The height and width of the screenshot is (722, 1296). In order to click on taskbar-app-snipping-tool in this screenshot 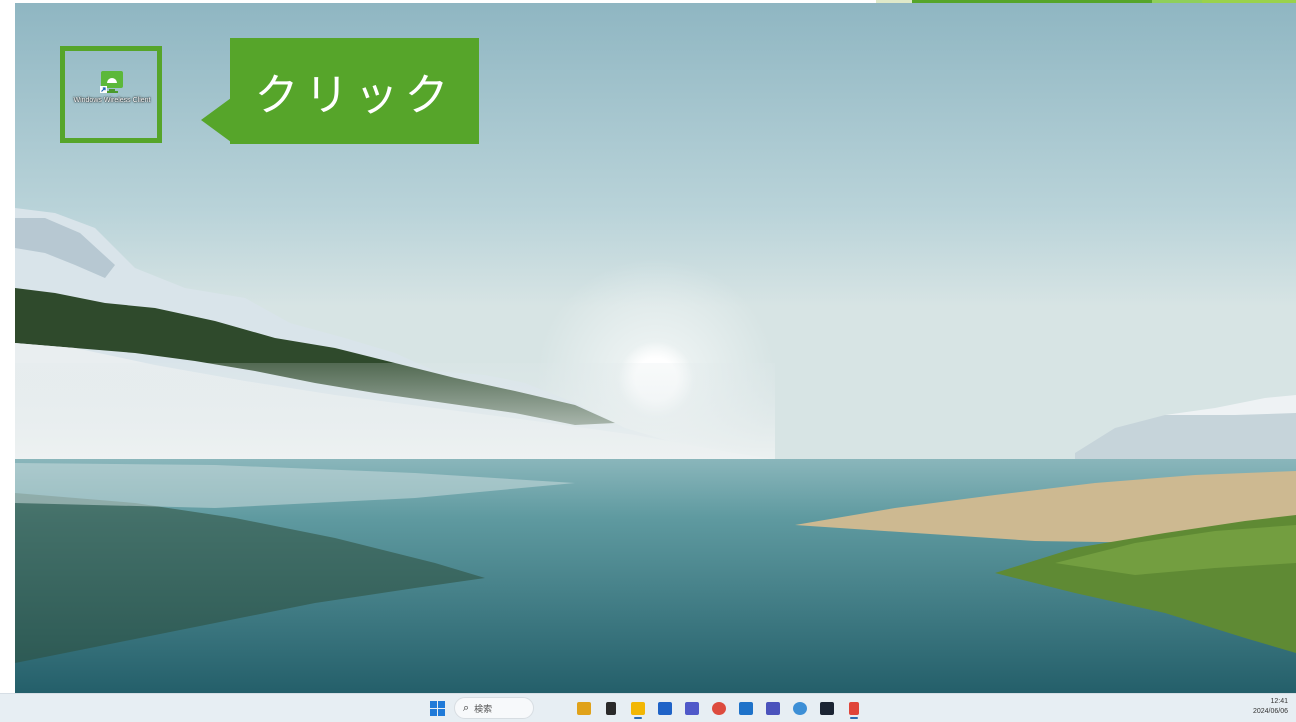, I will do `click(854, 708)`.